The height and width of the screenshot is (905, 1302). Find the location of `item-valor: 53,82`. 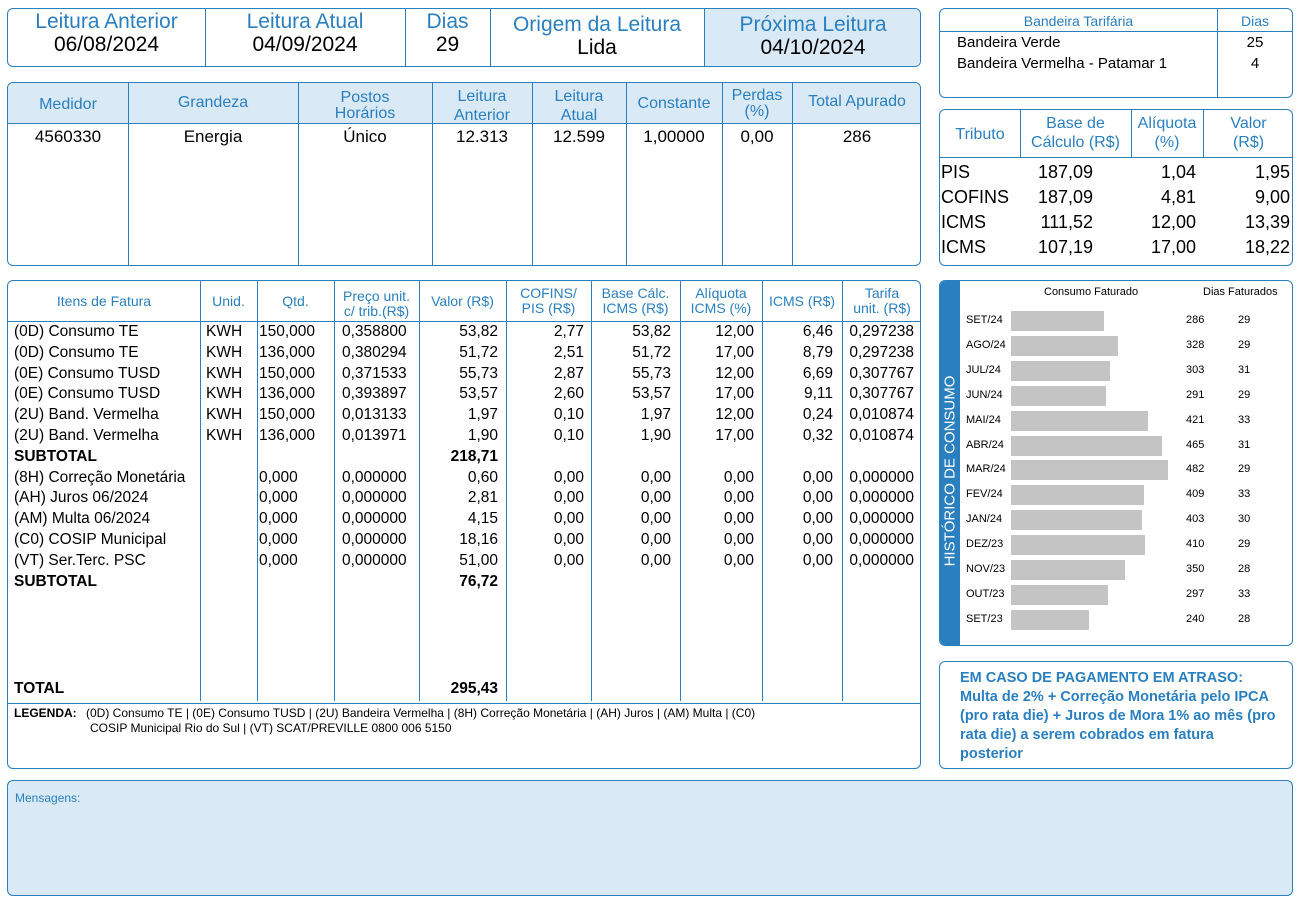

item-valor: 53,82 is located at coordinates (478, 331).